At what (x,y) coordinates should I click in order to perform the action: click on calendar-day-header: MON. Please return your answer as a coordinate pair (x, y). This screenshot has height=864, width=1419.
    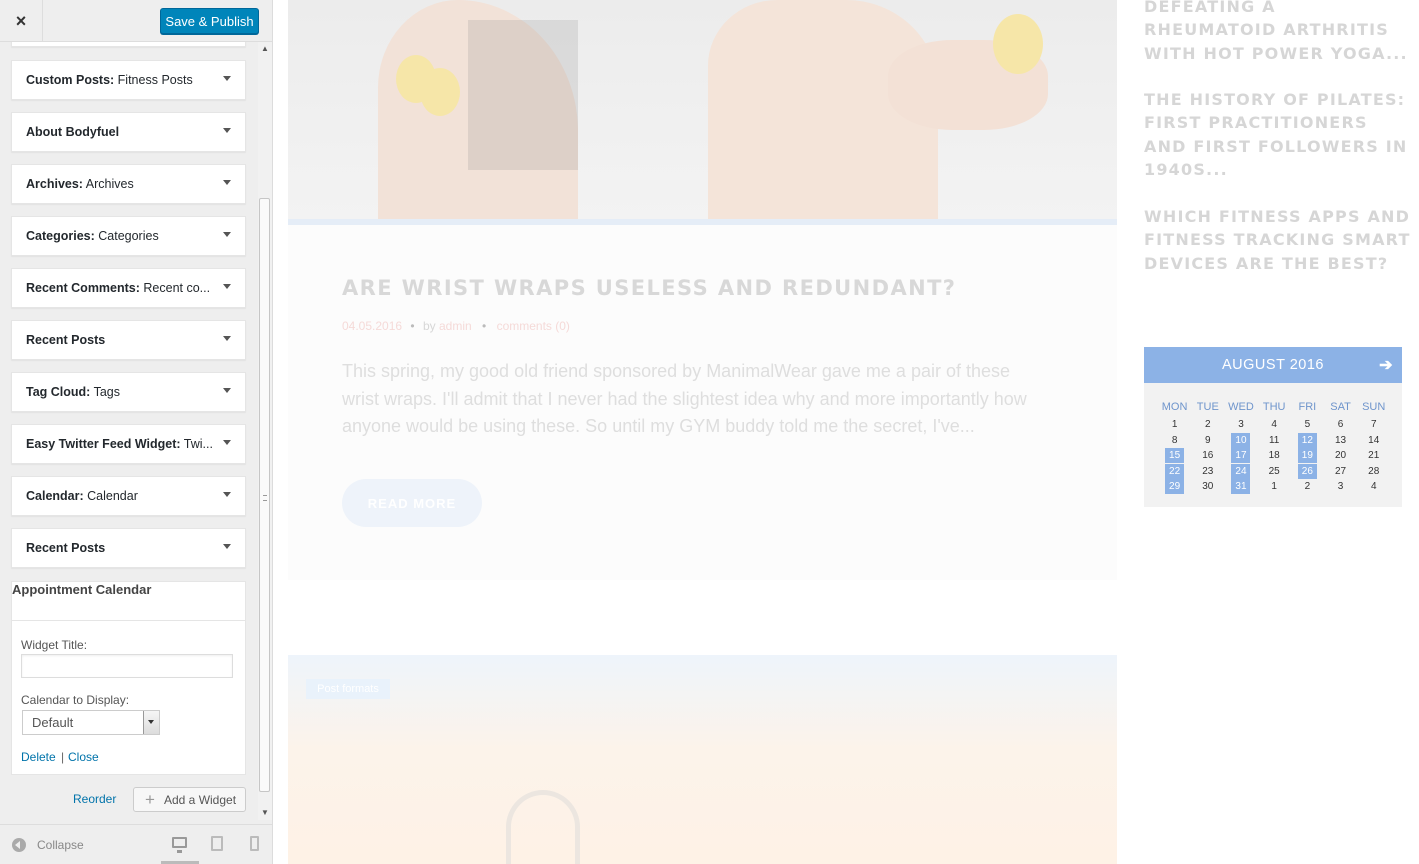
    Looking at the image, I should click on (1174, 407).